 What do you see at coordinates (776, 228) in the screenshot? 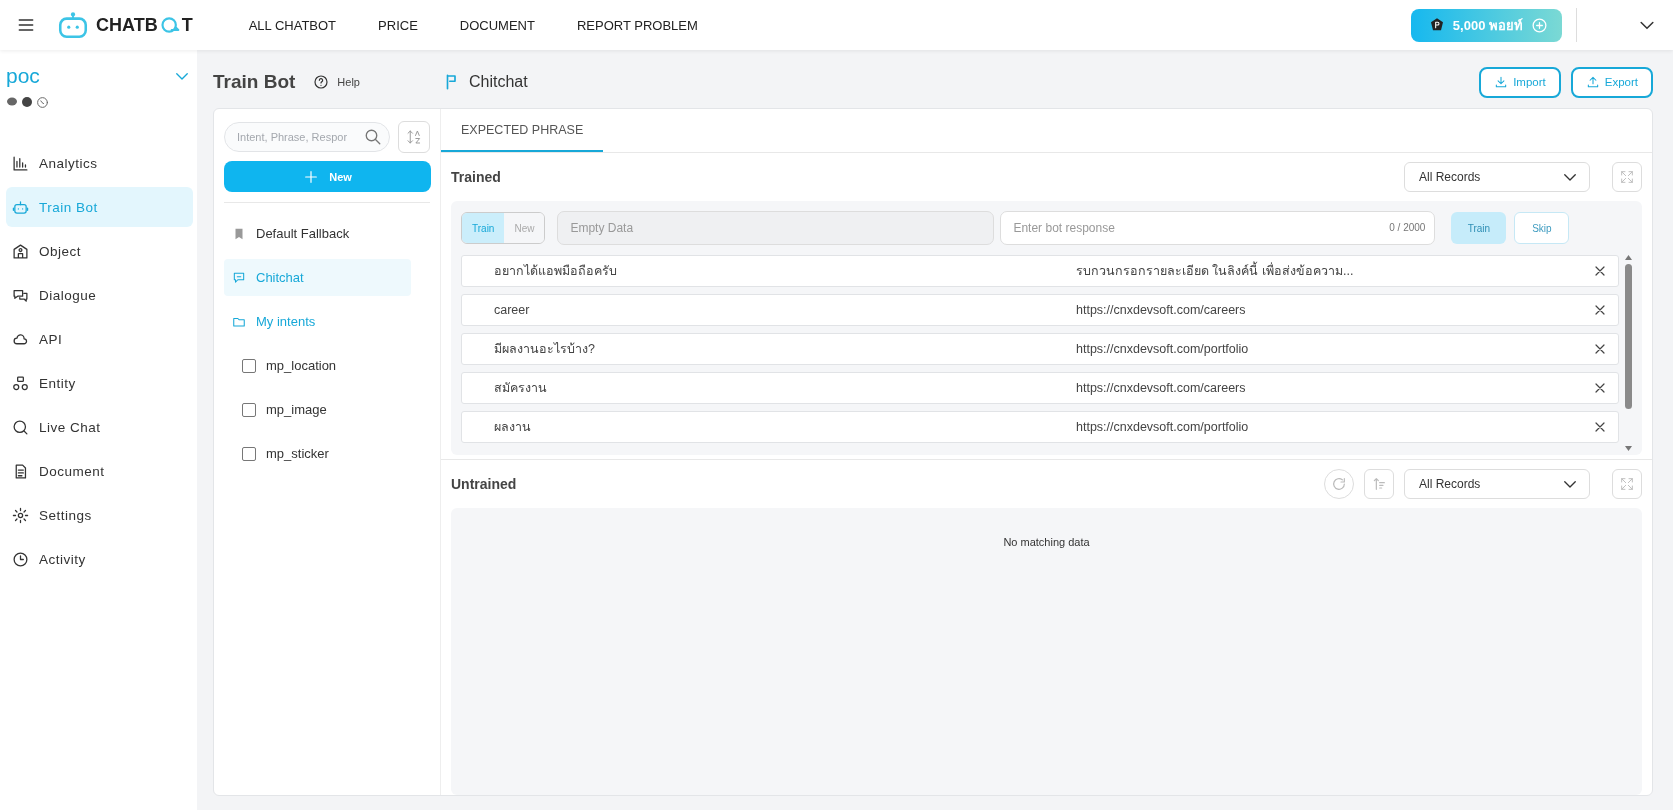
I see `phrase-field: Empty Data` at bounding box center [776, 228].